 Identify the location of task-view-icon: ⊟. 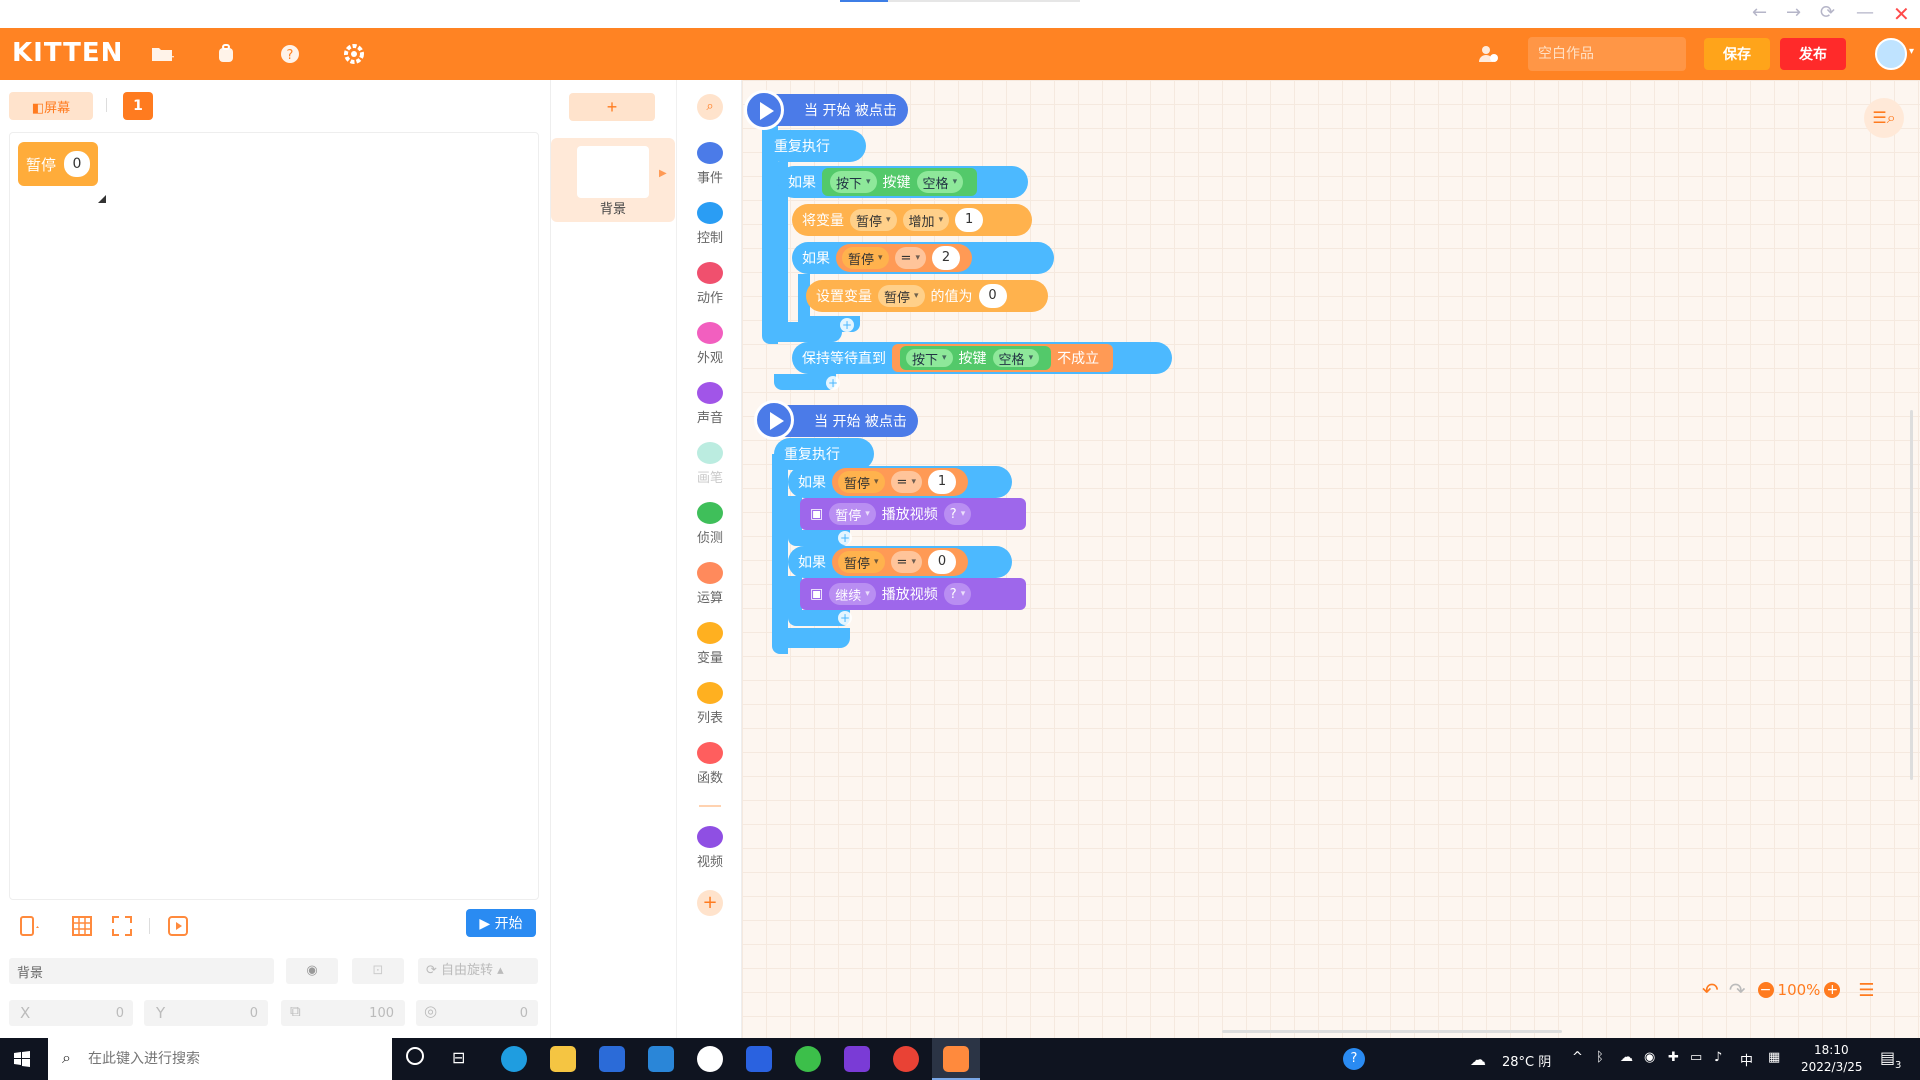
(458, 1057).